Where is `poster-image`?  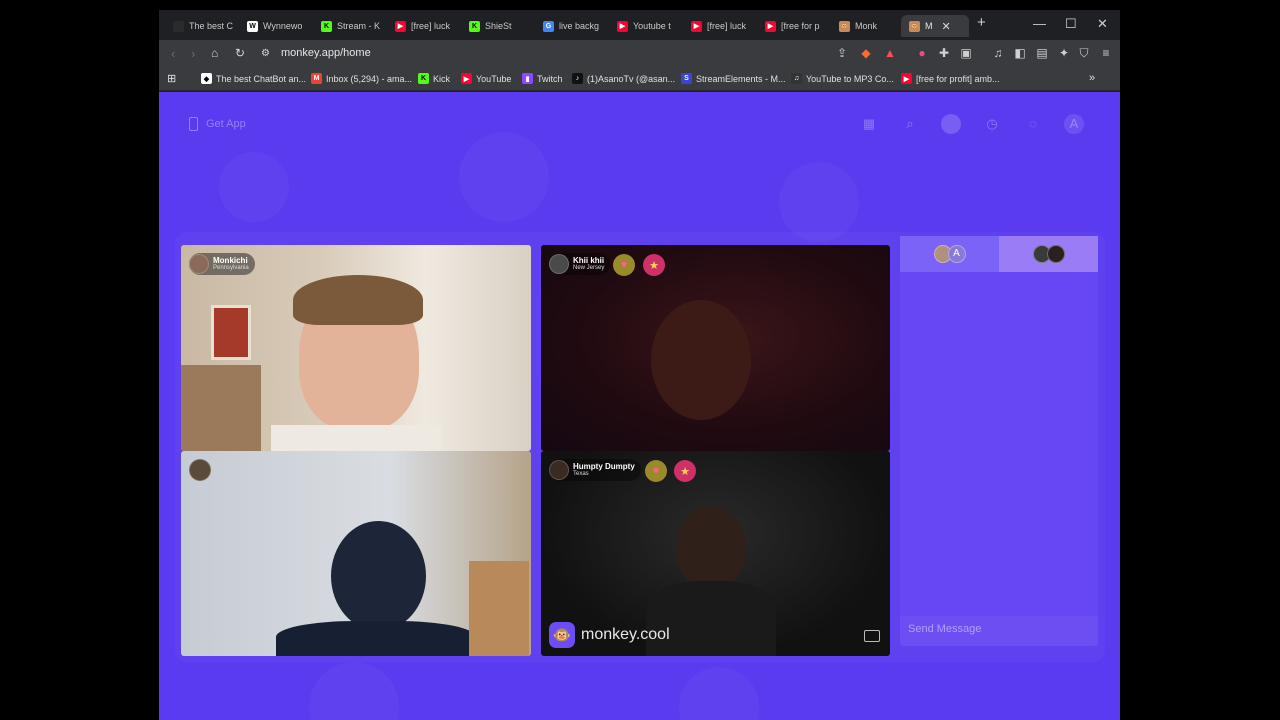
poster-image is located at coordinates (231, 332).